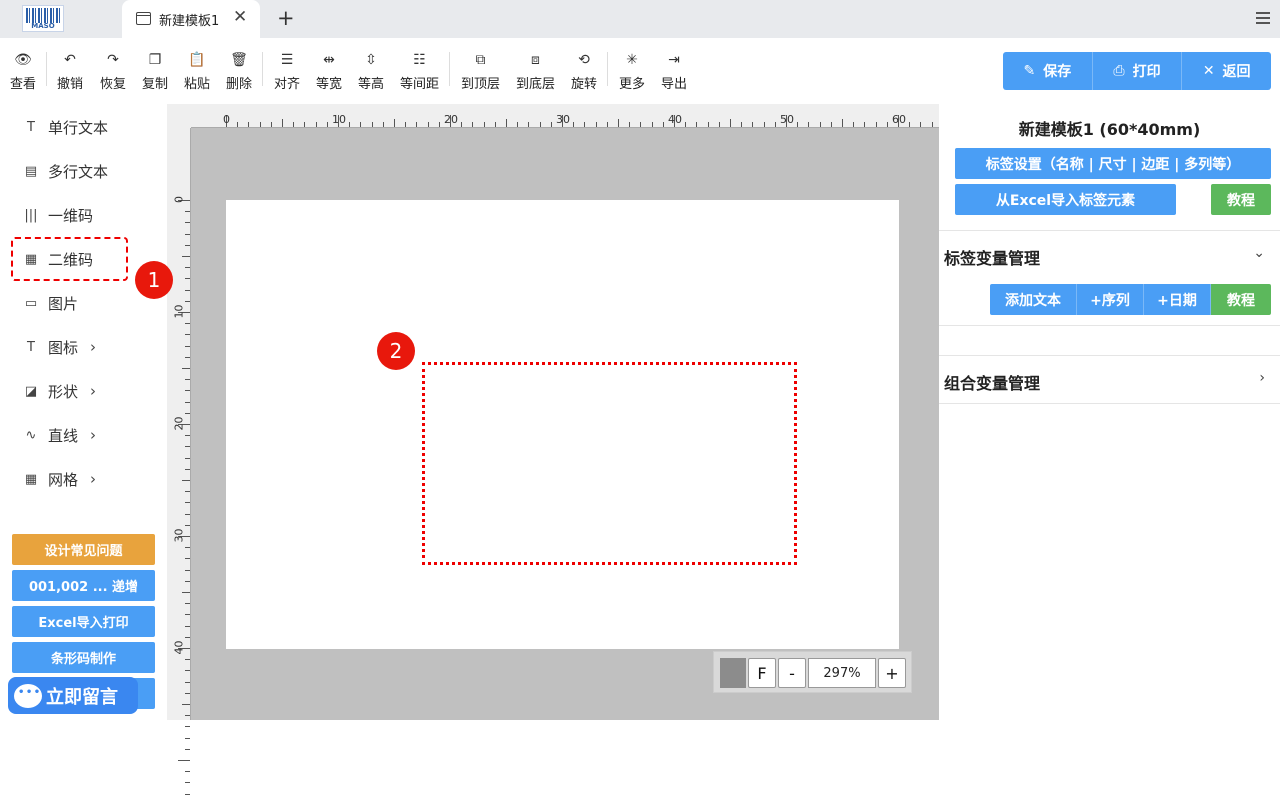 This screenshot has width=1280, height=795. What do you see at coordinates (113, 71) in the screenshot?
I see `tool-redo: ↷ 恢复` at bounding box center [113, 71].